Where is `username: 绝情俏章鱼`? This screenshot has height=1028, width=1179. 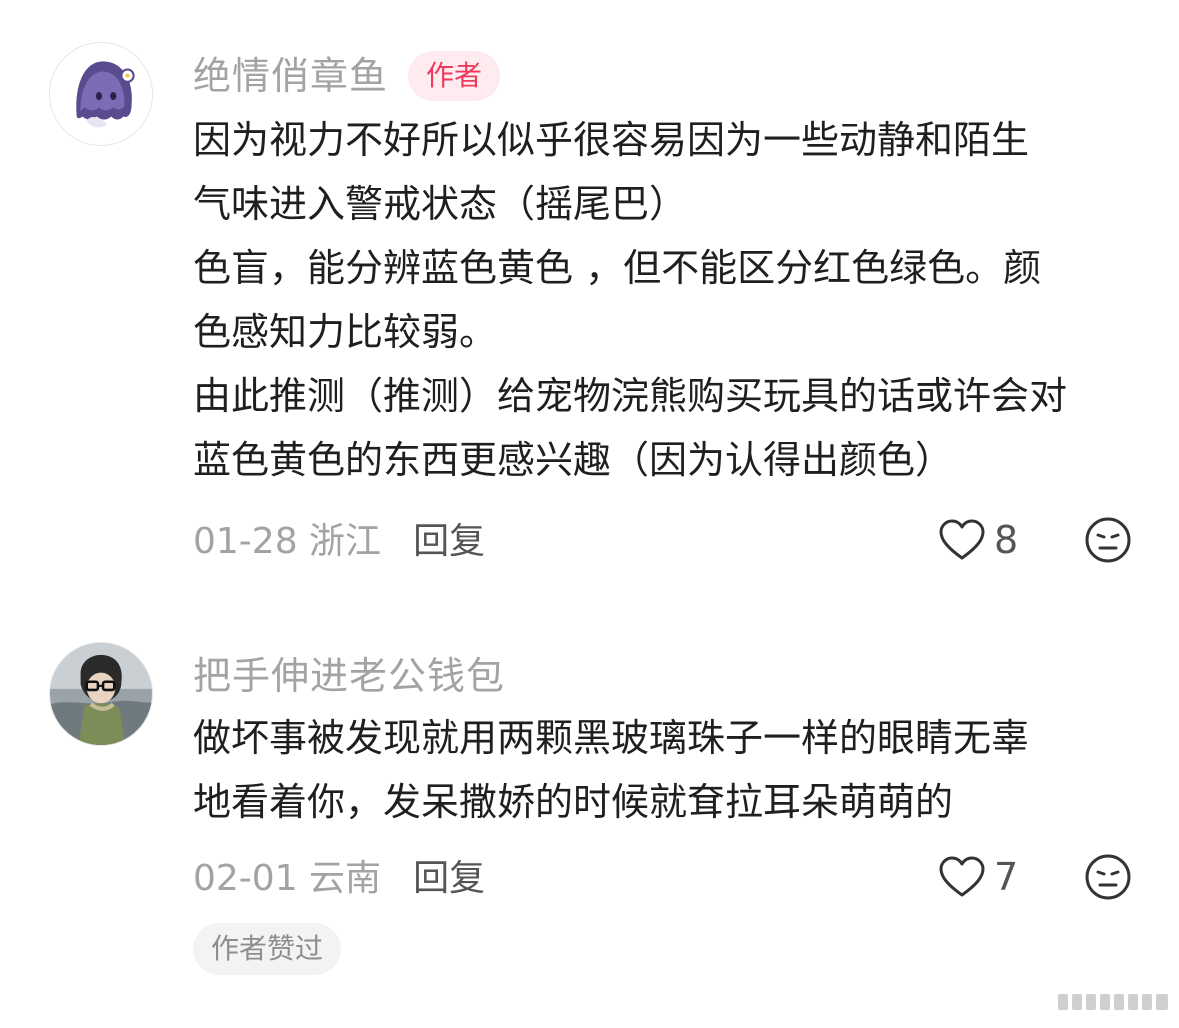 username: 绝情俏章鱼 is located at coordinates (290, 76).